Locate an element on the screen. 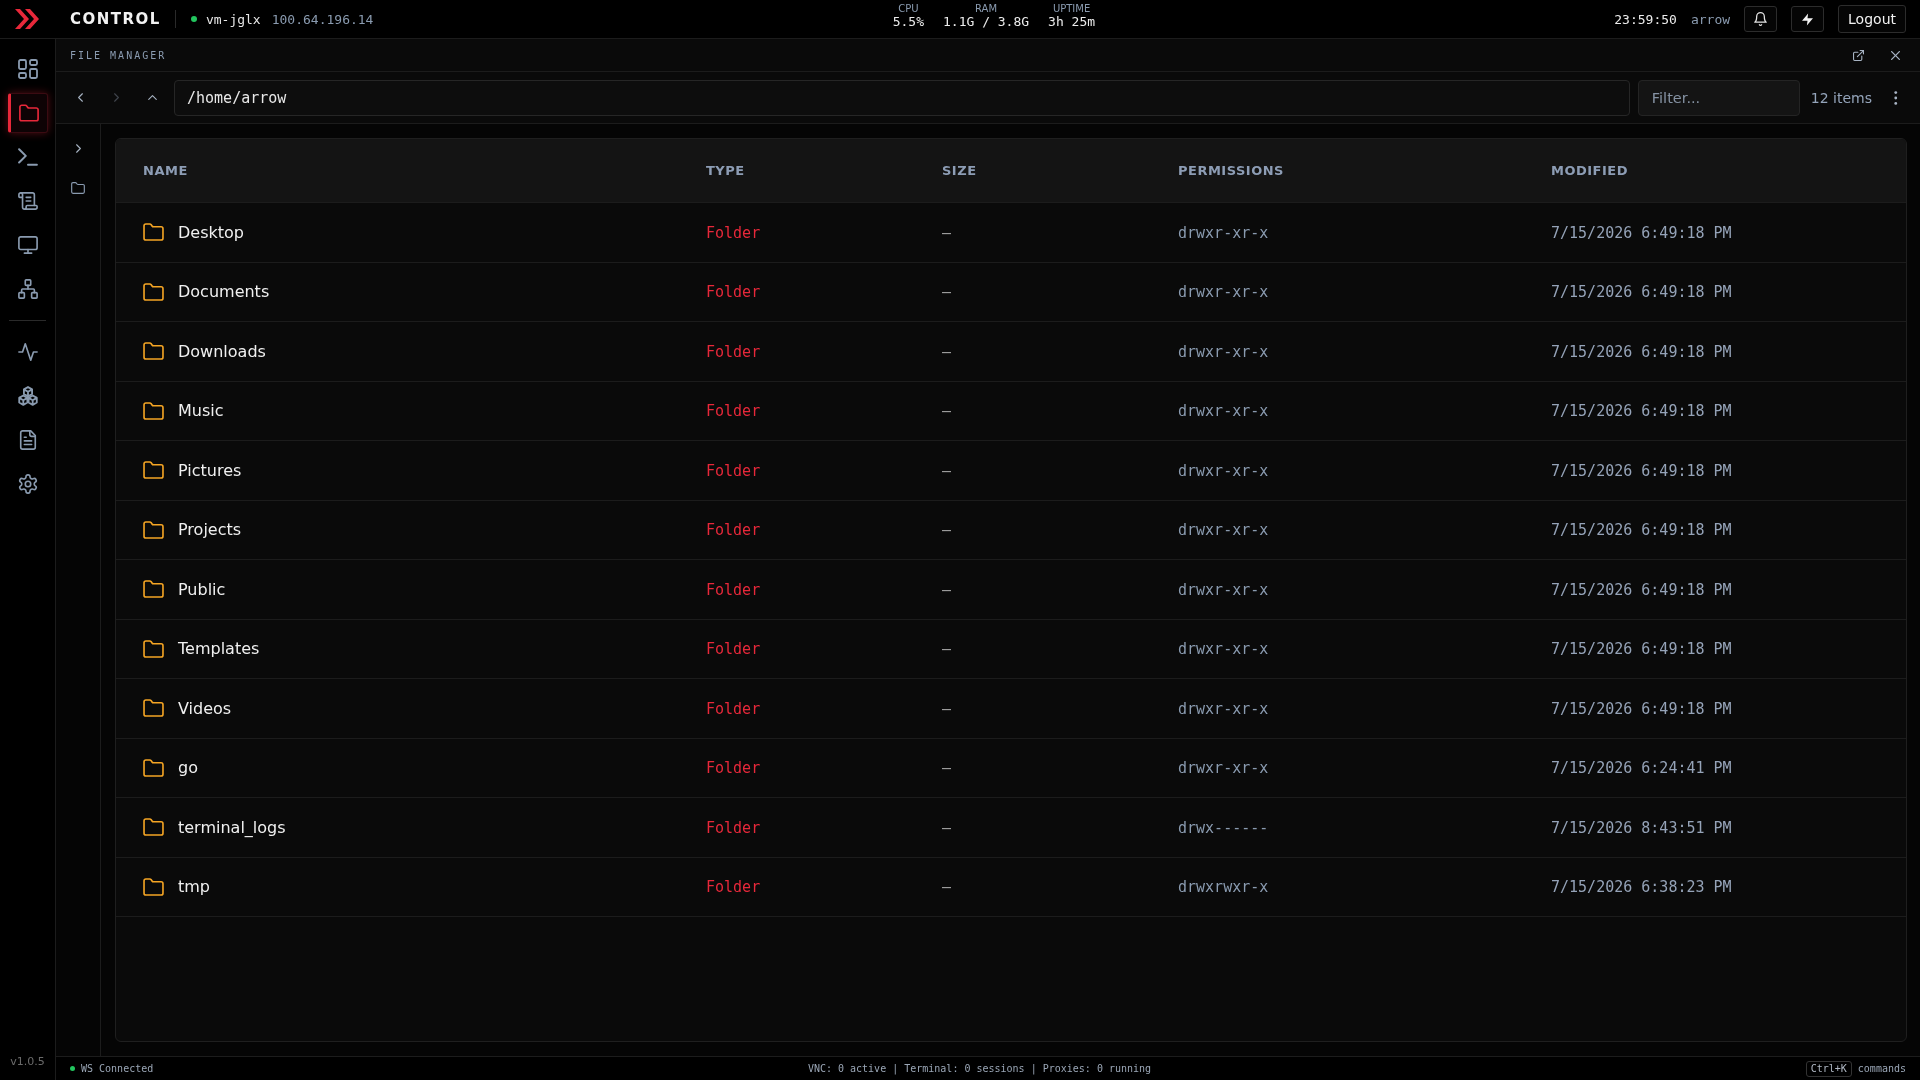 The image size is (1920, 1080). notifications-button is located at coordinates (1761, 19).